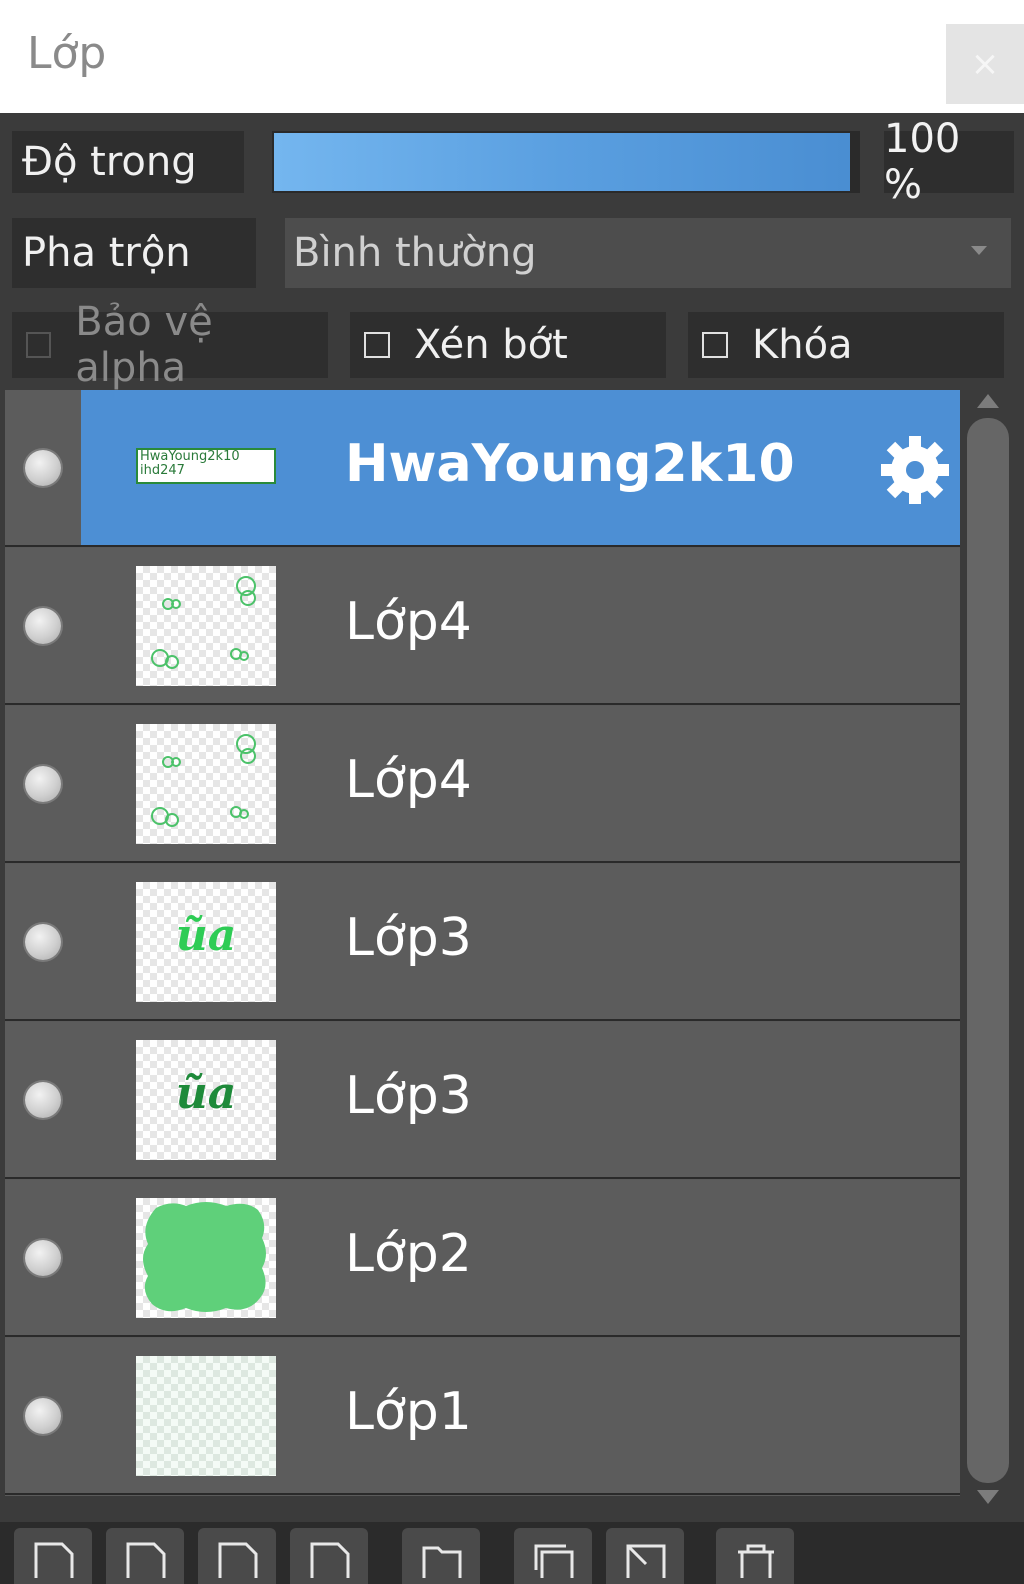 This screenshot has height=1584, width=1024. What do you see at coordinates (134, 253) in the screenshot?
I see `blend-label: Pha trộn` at bounding box center [134, 253].